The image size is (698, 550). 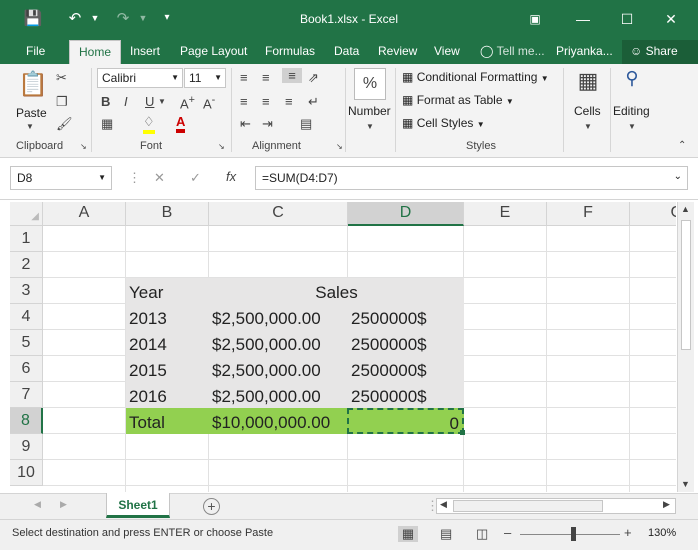 I want to click on add-sheet-button: +, so click(x=211, y=506).